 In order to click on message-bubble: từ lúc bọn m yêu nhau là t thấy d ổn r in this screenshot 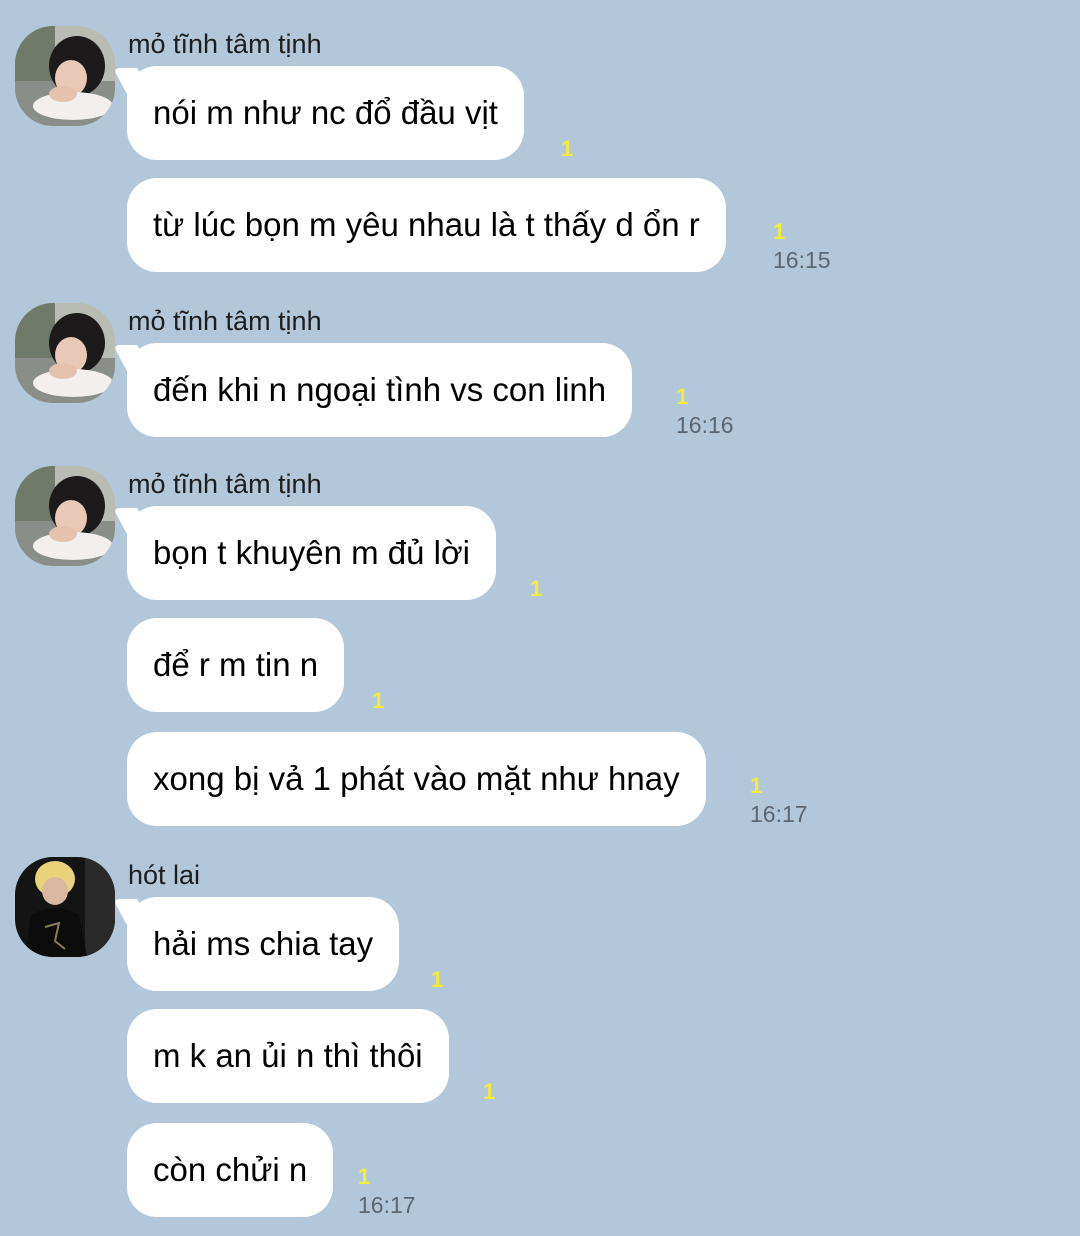, I will do `click(426, 225)`.